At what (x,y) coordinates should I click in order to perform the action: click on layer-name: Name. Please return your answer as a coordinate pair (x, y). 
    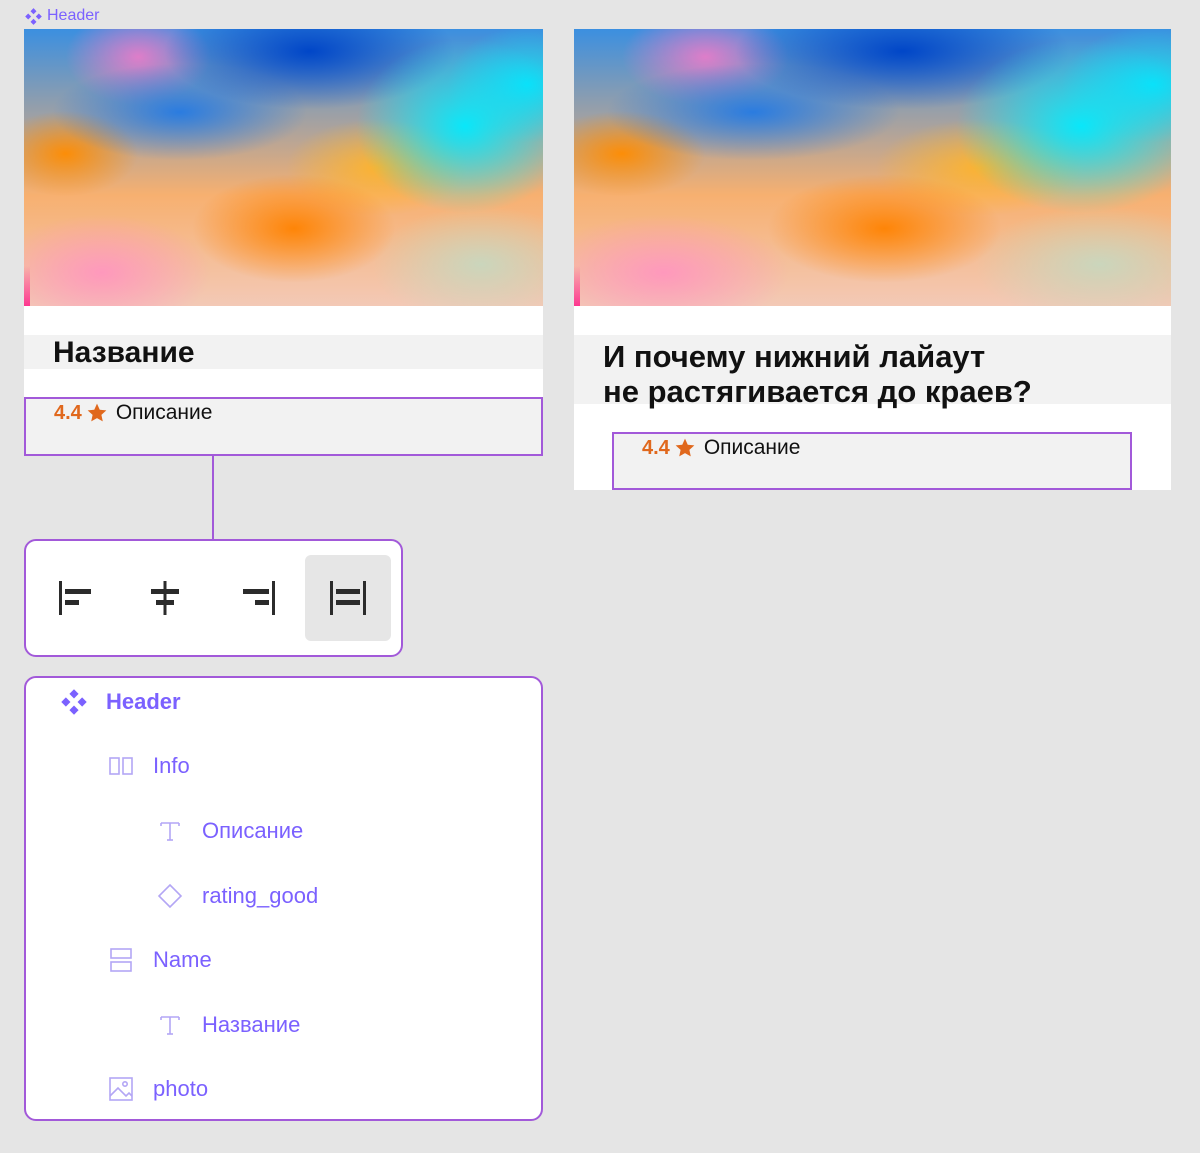
    Looking at the image, I should click on (159, 960).